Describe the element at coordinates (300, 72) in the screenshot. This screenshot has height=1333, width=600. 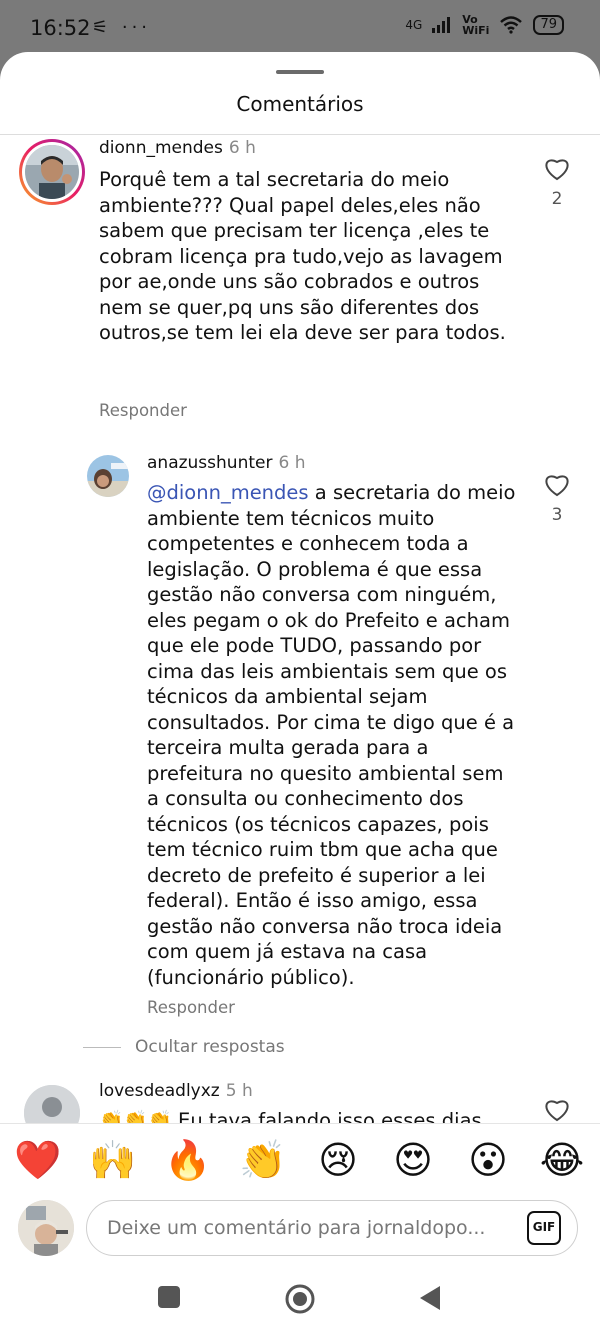
I see `drag-handle` at that location.